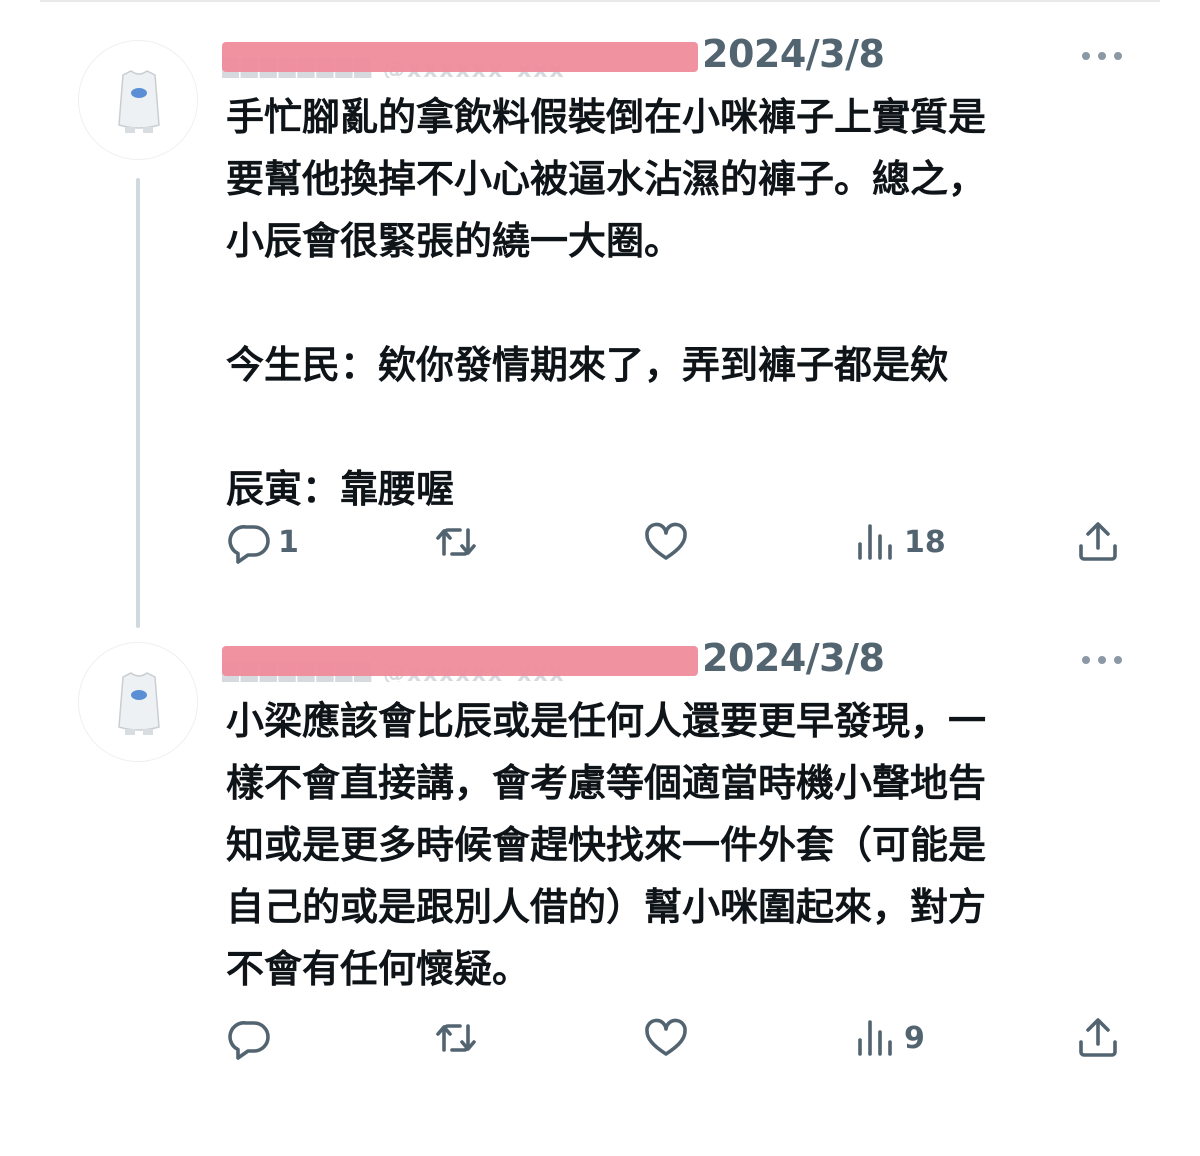 The image size is (1200, 1156). I want to click on tweet-actions: 1 18, so click(676, 542).